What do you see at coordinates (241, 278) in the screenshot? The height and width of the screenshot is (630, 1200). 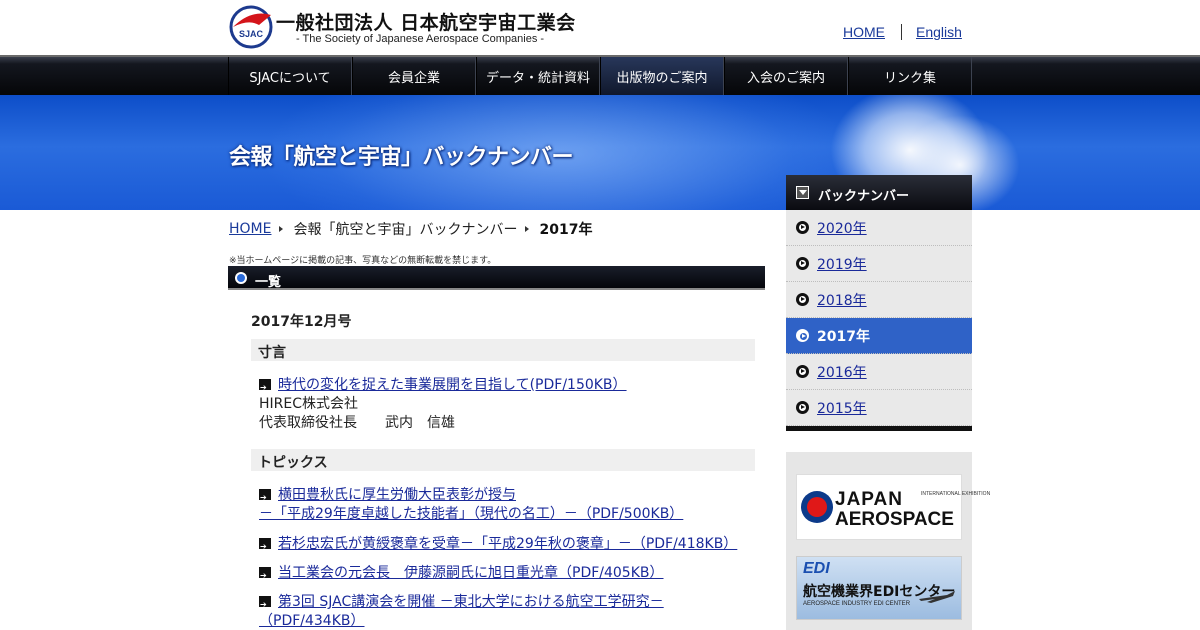 I see `bullet-icon` at bounding box center [241, 278].